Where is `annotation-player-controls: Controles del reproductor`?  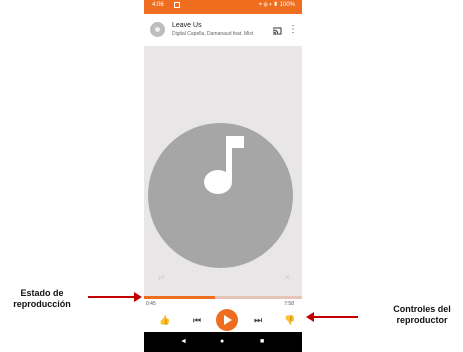
annotation-player-controls: Controles del reproductor is located at coordinates (422, 314).